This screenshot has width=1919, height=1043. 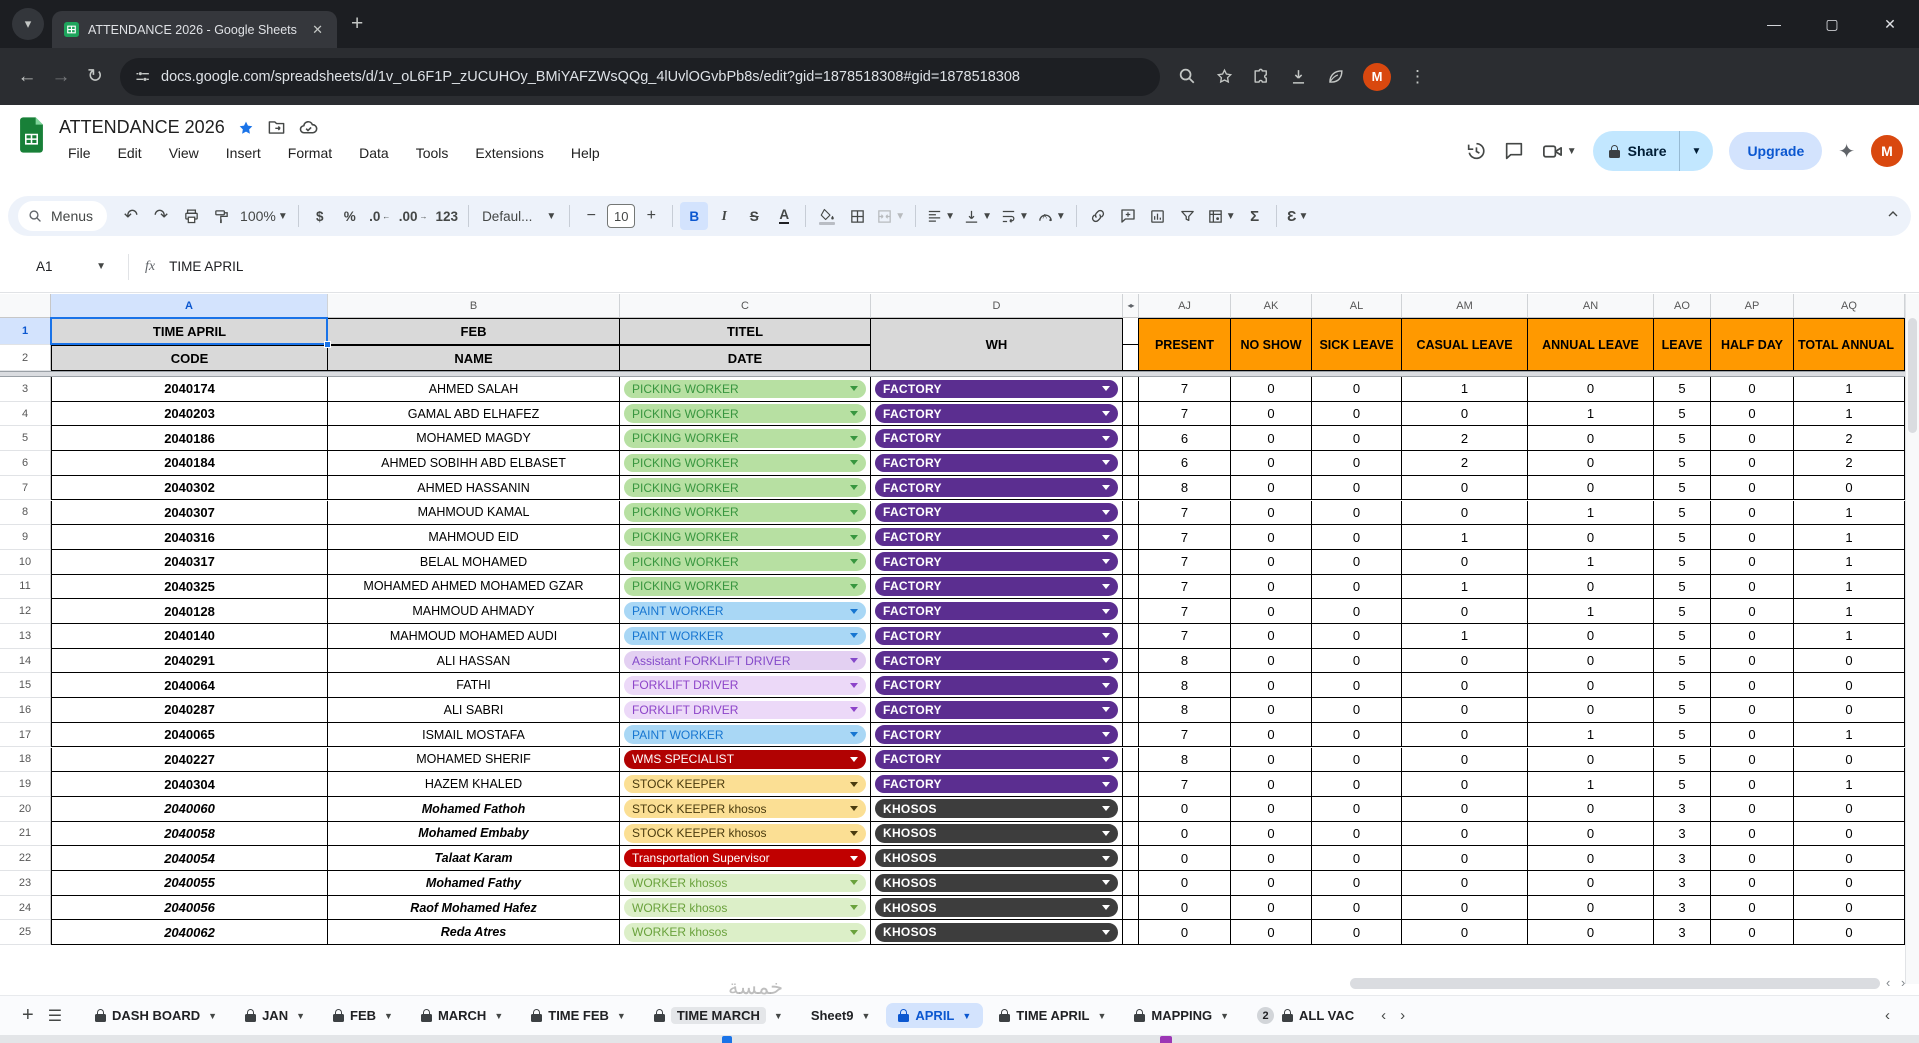 What do you see at coordinates (1131, 636) in the screenshot?
I see `cell-hidden-row13` at bounding box center [1131, 636].